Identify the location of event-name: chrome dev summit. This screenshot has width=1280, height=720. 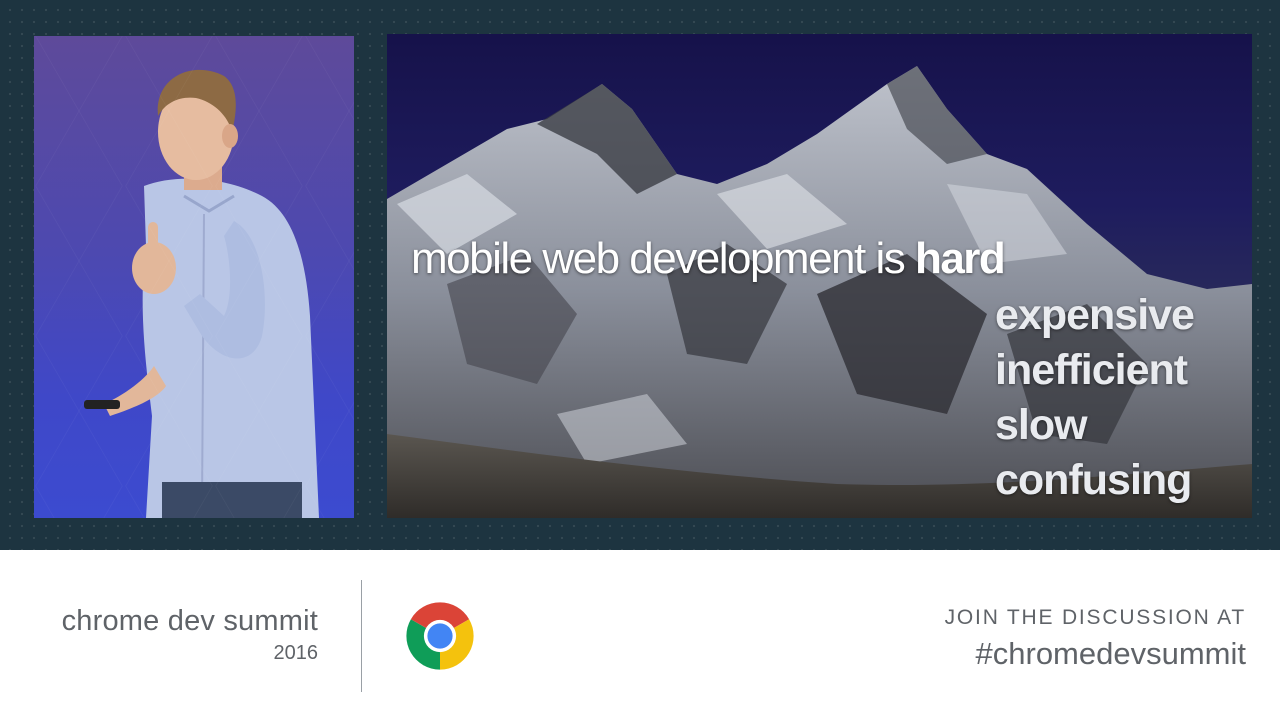
(189, 621).